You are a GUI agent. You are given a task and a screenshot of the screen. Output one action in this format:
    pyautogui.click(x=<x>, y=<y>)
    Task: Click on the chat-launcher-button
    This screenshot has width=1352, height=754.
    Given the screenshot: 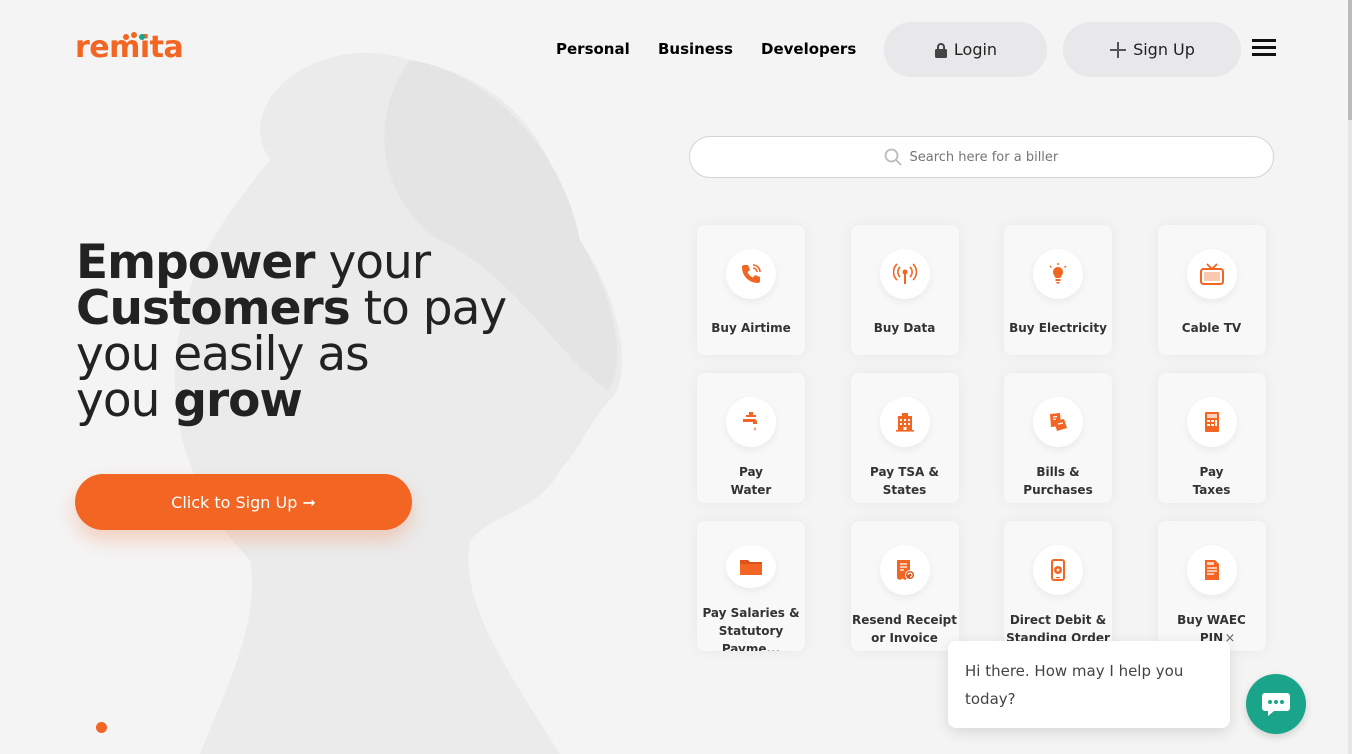 What is the action you would take?
    pyautogui.click(x=1276, y=704)
    